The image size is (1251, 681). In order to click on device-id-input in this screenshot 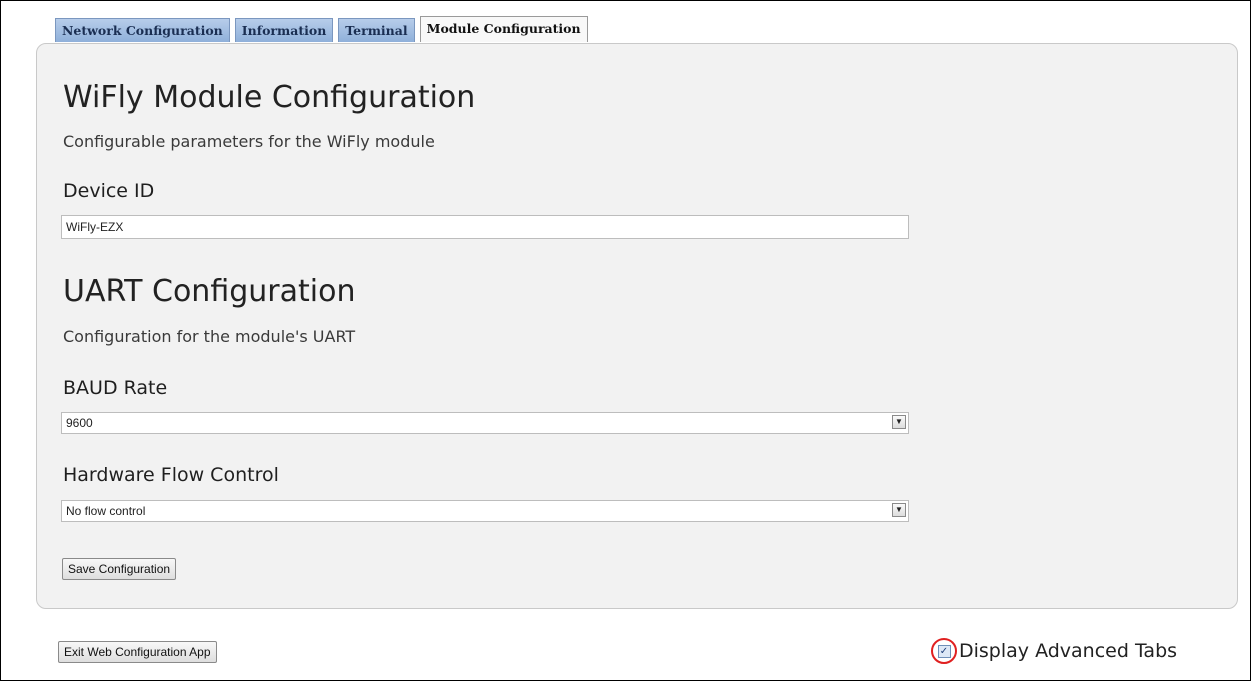, I will do `click(485, 227)`.